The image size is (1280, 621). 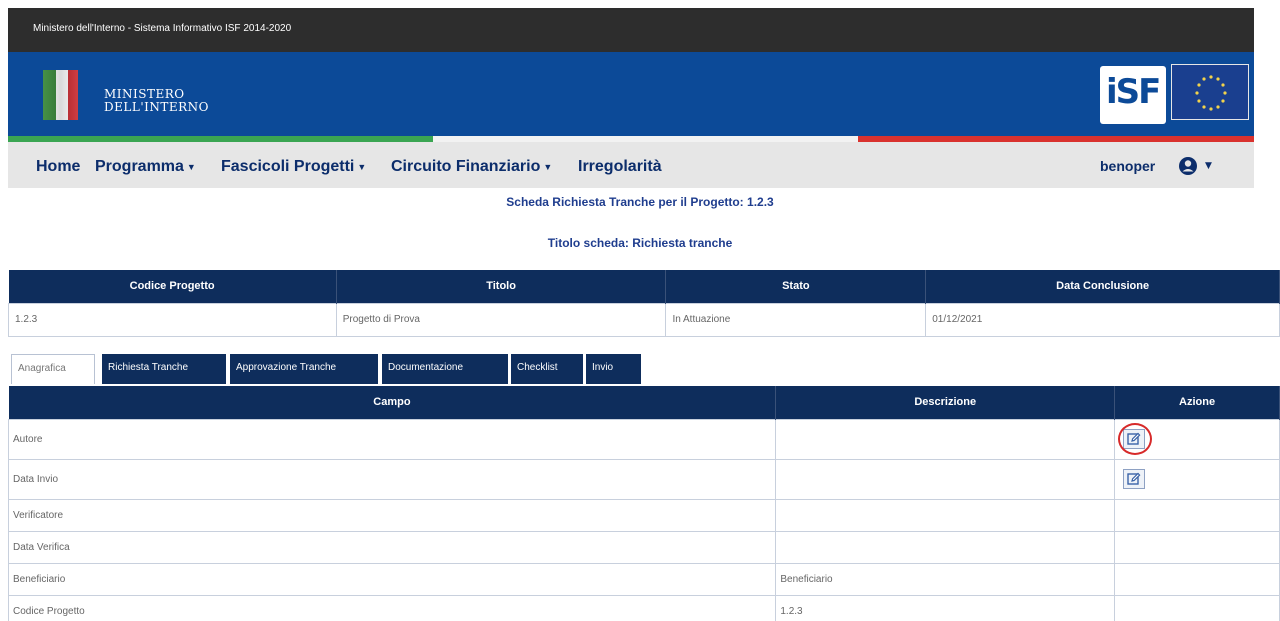 What do you see at coordinates (172, 286) in the screenshot?
I see `col-codice-progetto: Codice Progetto` at bounding box center [172, 286].